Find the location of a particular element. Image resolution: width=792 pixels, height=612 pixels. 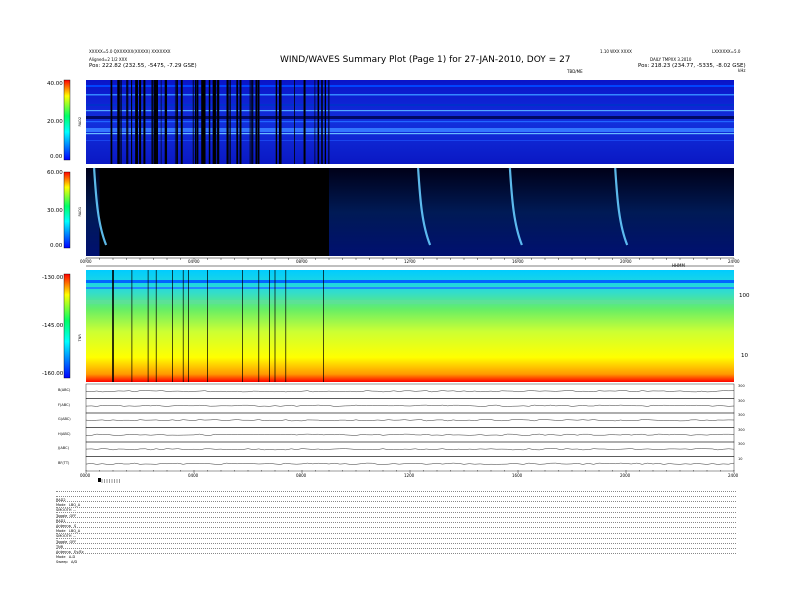

time-tick-label-bottom: 1200 is located at coordinates (409, 475).